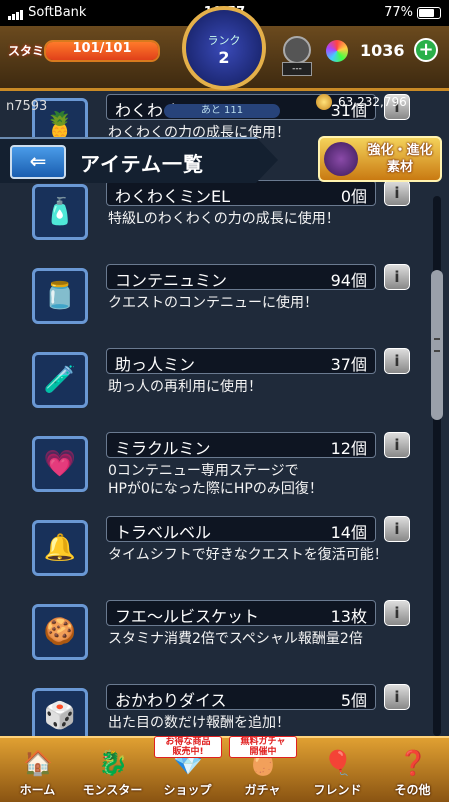 This screenshot has height=802, width=449. I want to click on nav-item: 🎈 フレンド, so click(337, 770).